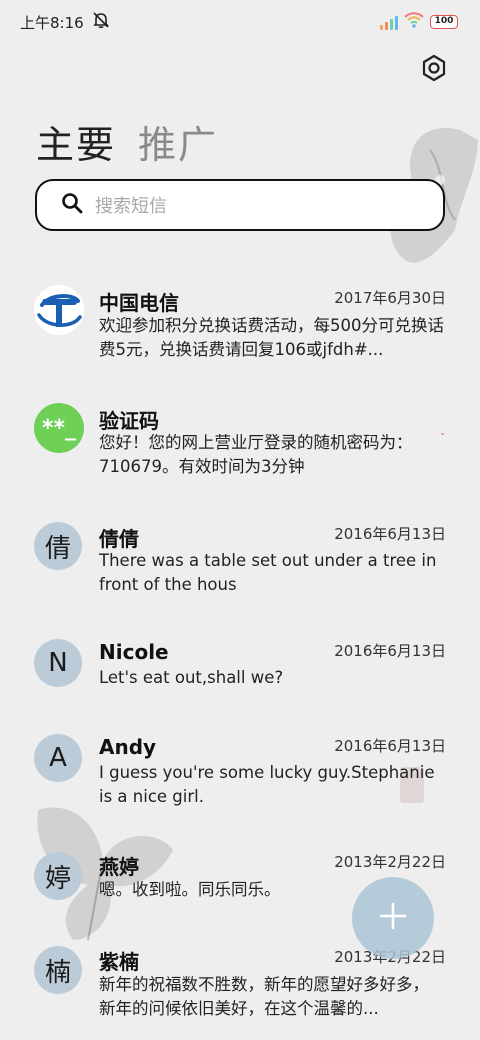  What do you see at coordinates (131, 206) in the screenshot?
I see `search-placeholder: 搜索短信` at bounding box center [131, 206].